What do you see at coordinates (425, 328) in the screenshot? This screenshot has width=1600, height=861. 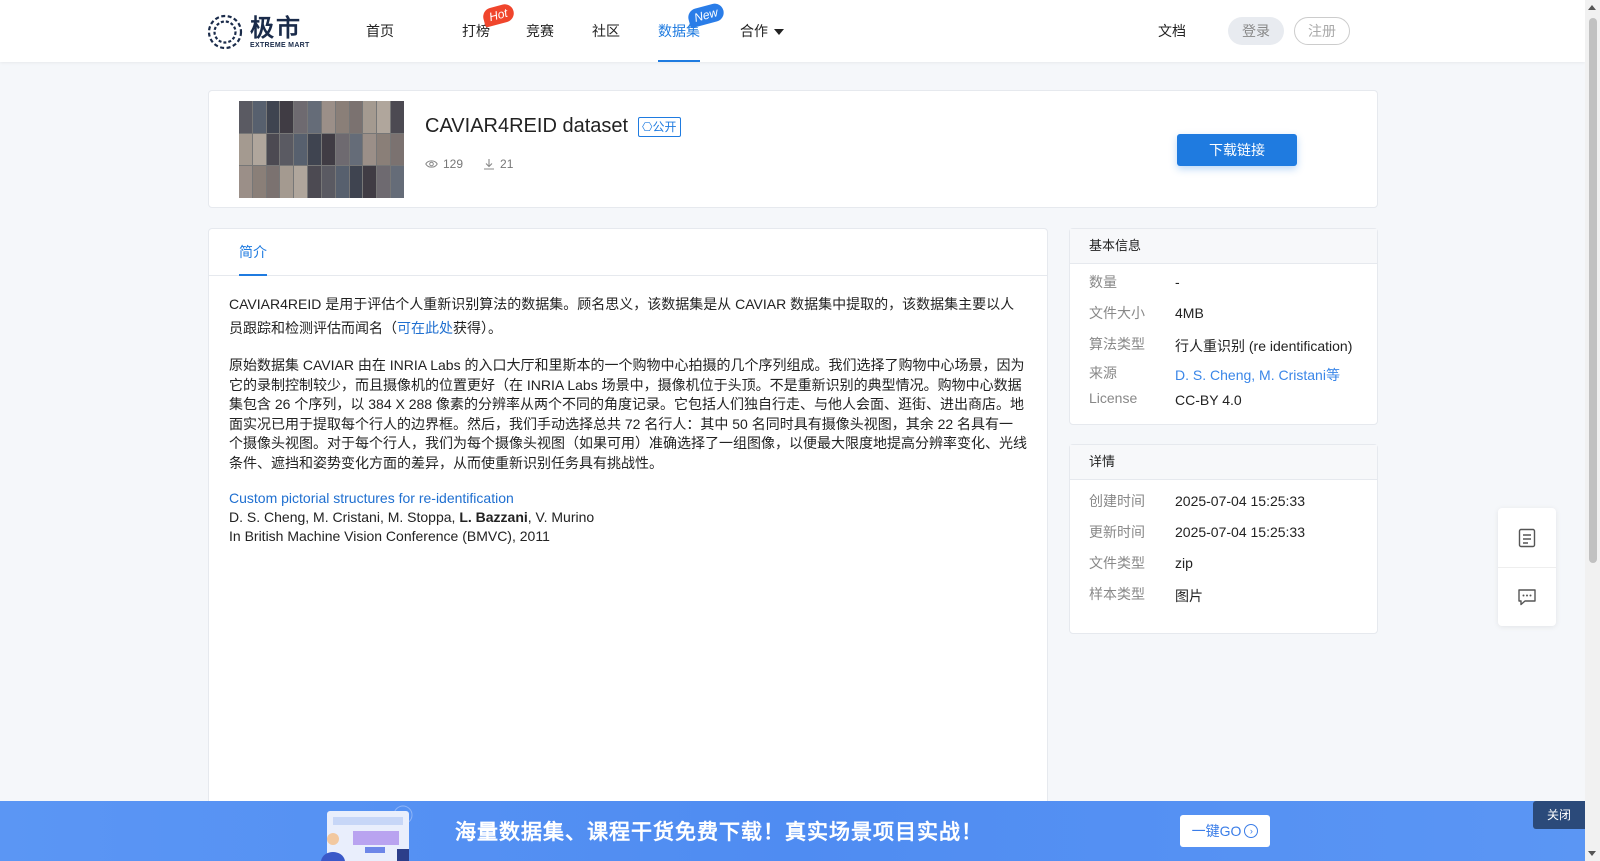 I see `source-link: 可在此处` at bounding box center [425, 328].